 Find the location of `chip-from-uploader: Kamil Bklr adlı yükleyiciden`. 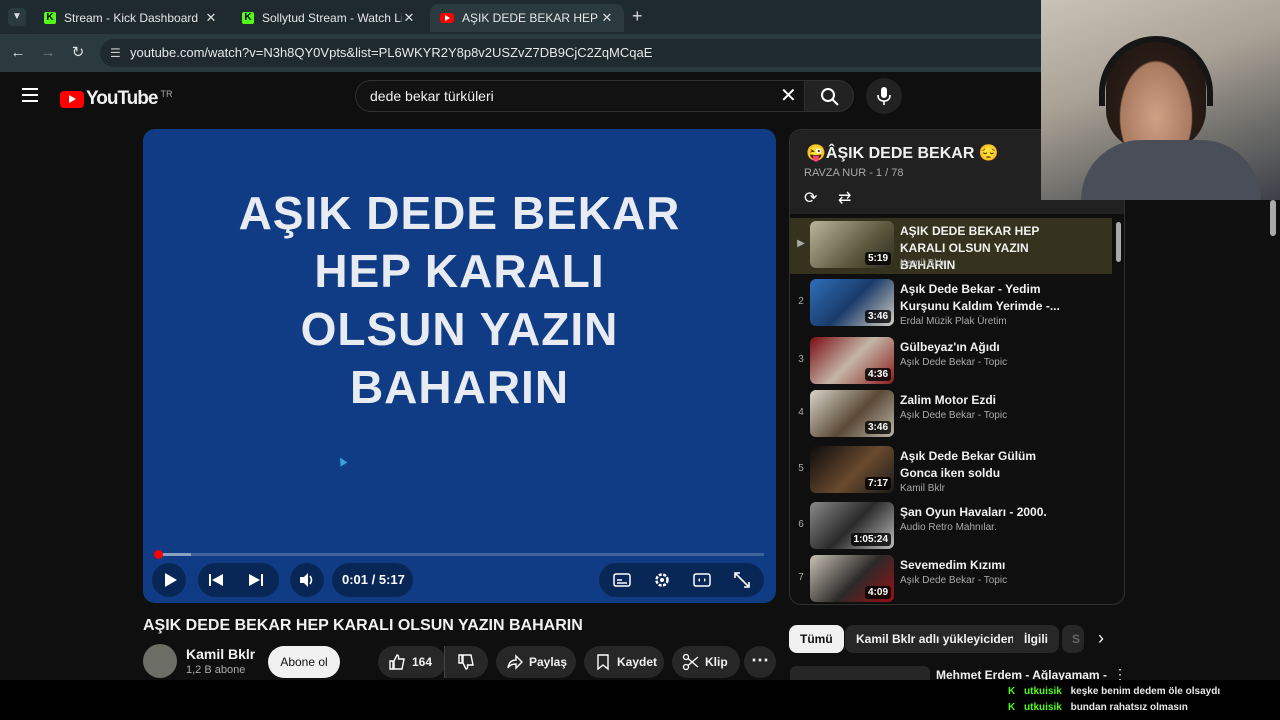

chip-from-uploader: Kamil Bklr adlı yükleyiciden is located at coordinates (935, 639).